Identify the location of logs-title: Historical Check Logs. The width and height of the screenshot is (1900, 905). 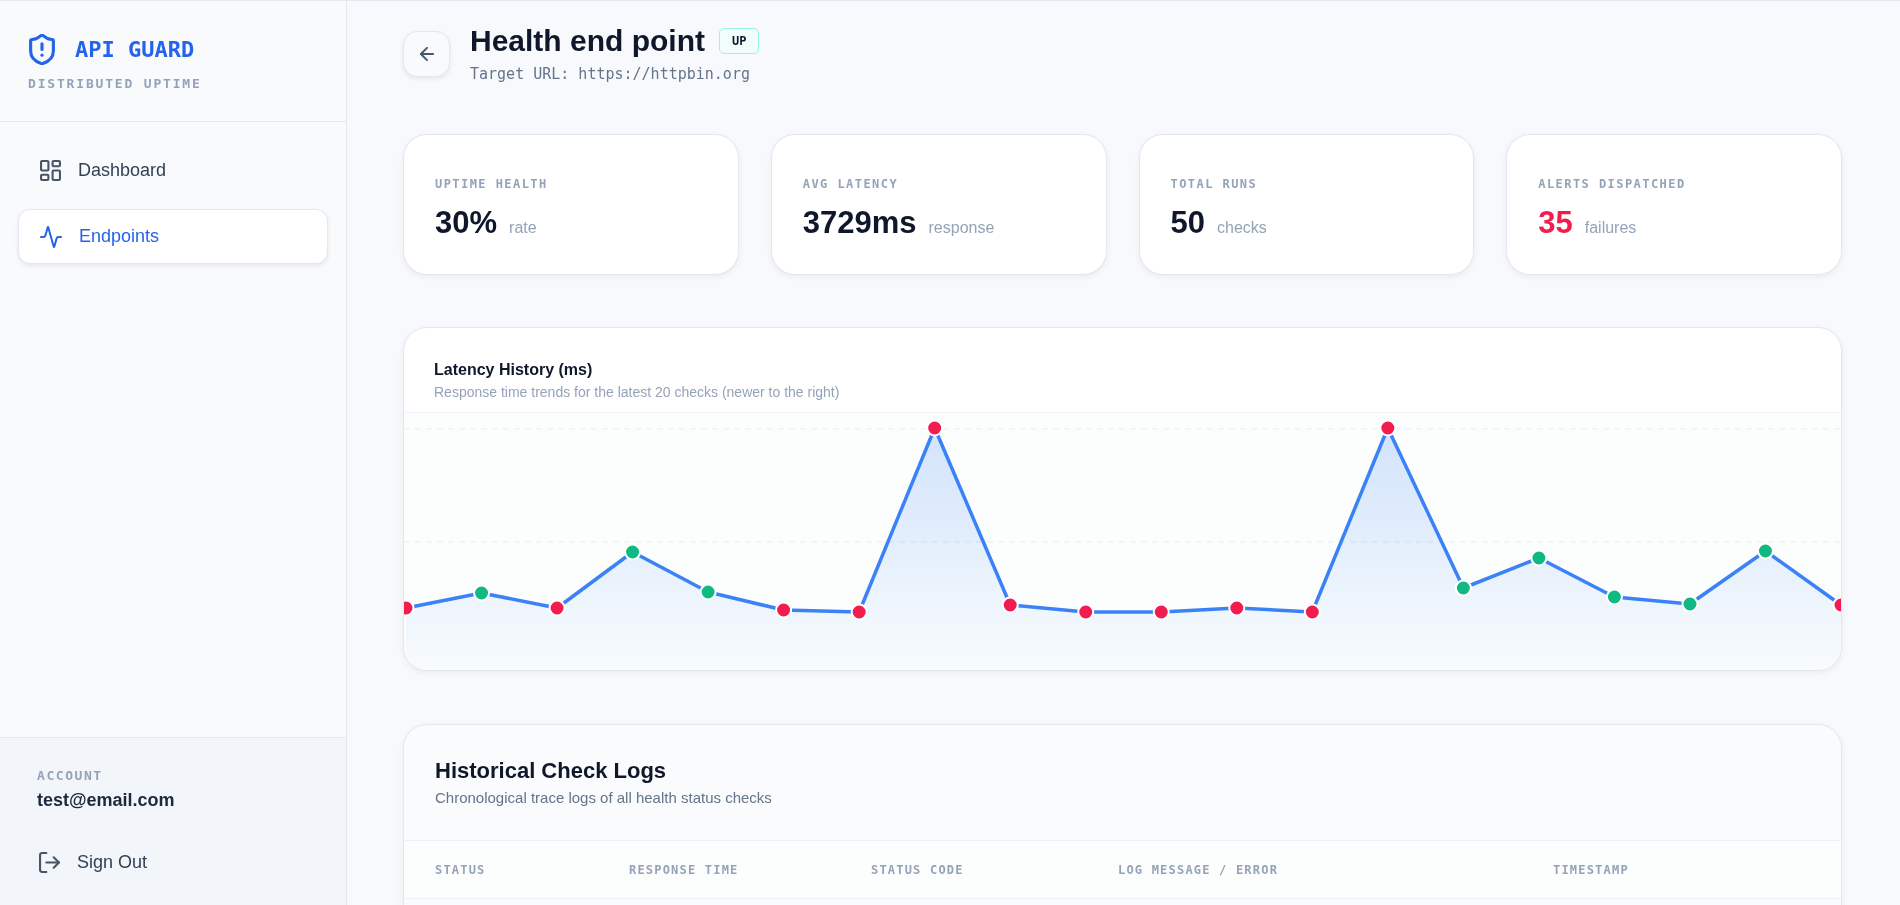
(551, 771).